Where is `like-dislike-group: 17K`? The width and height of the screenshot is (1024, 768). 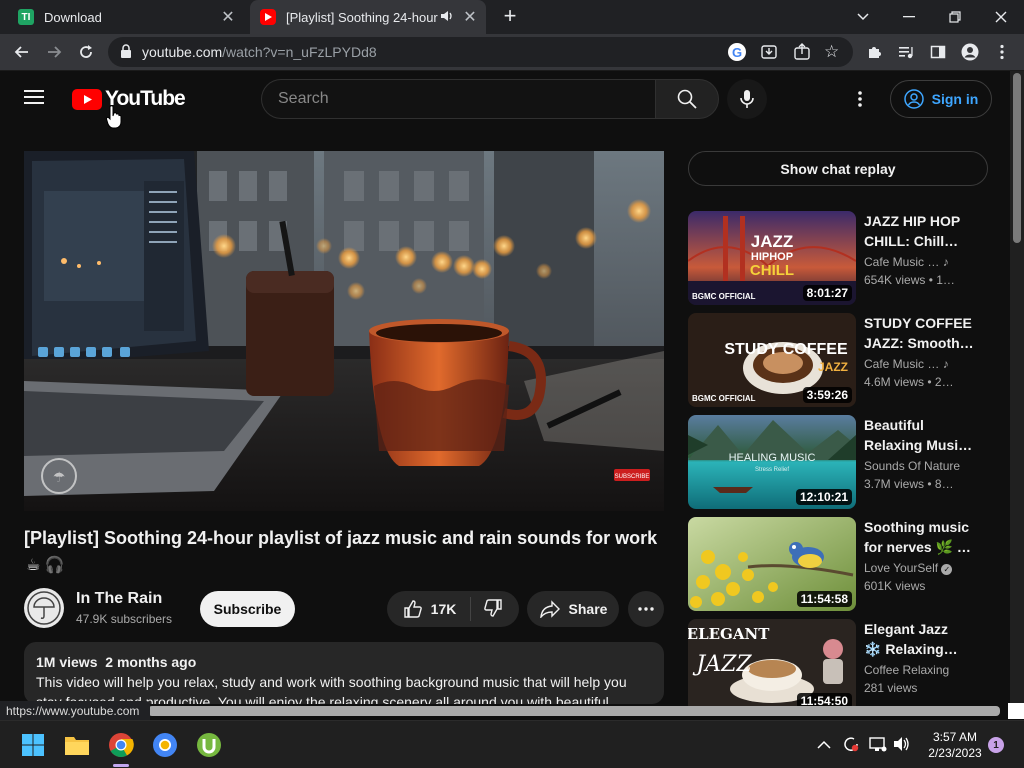
like-dislike-group: 17K is located at coordinates (453, 609).